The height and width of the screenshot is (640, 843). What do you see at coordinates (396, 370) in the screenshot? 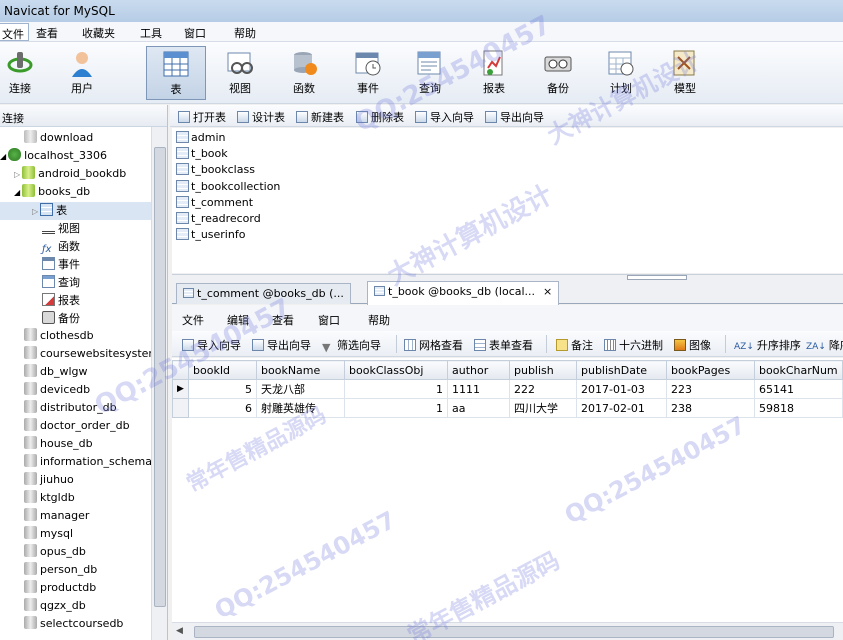
I see `column-header: bookClassObj` at bounding box center [396, 370].